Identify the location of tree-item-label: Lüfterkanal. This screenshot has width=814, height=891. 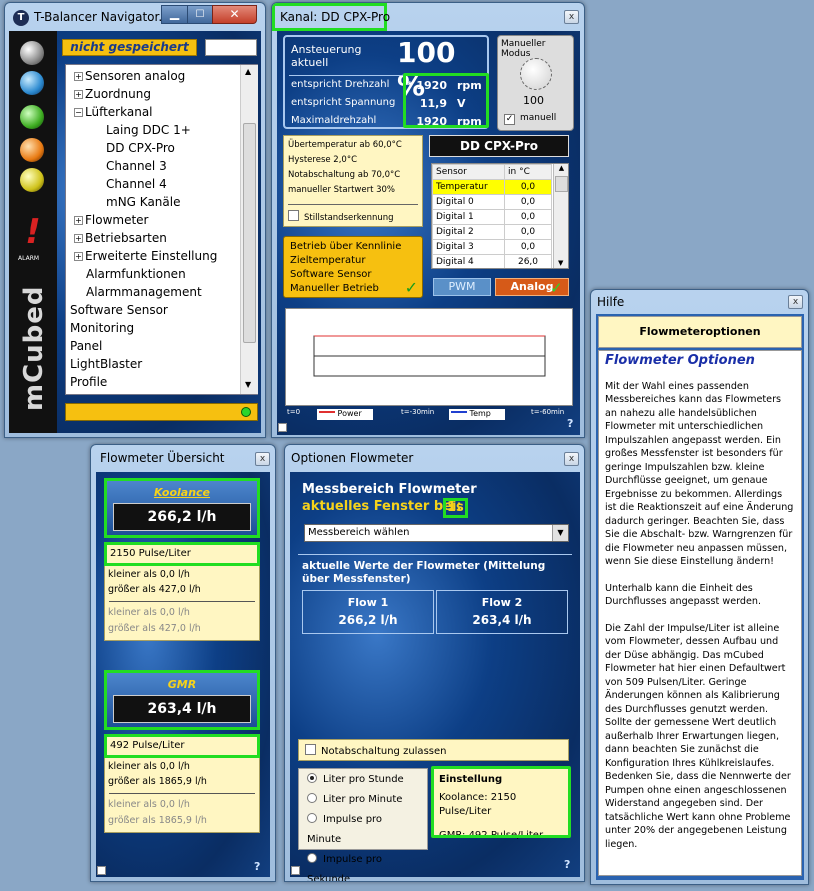
(119, 112).